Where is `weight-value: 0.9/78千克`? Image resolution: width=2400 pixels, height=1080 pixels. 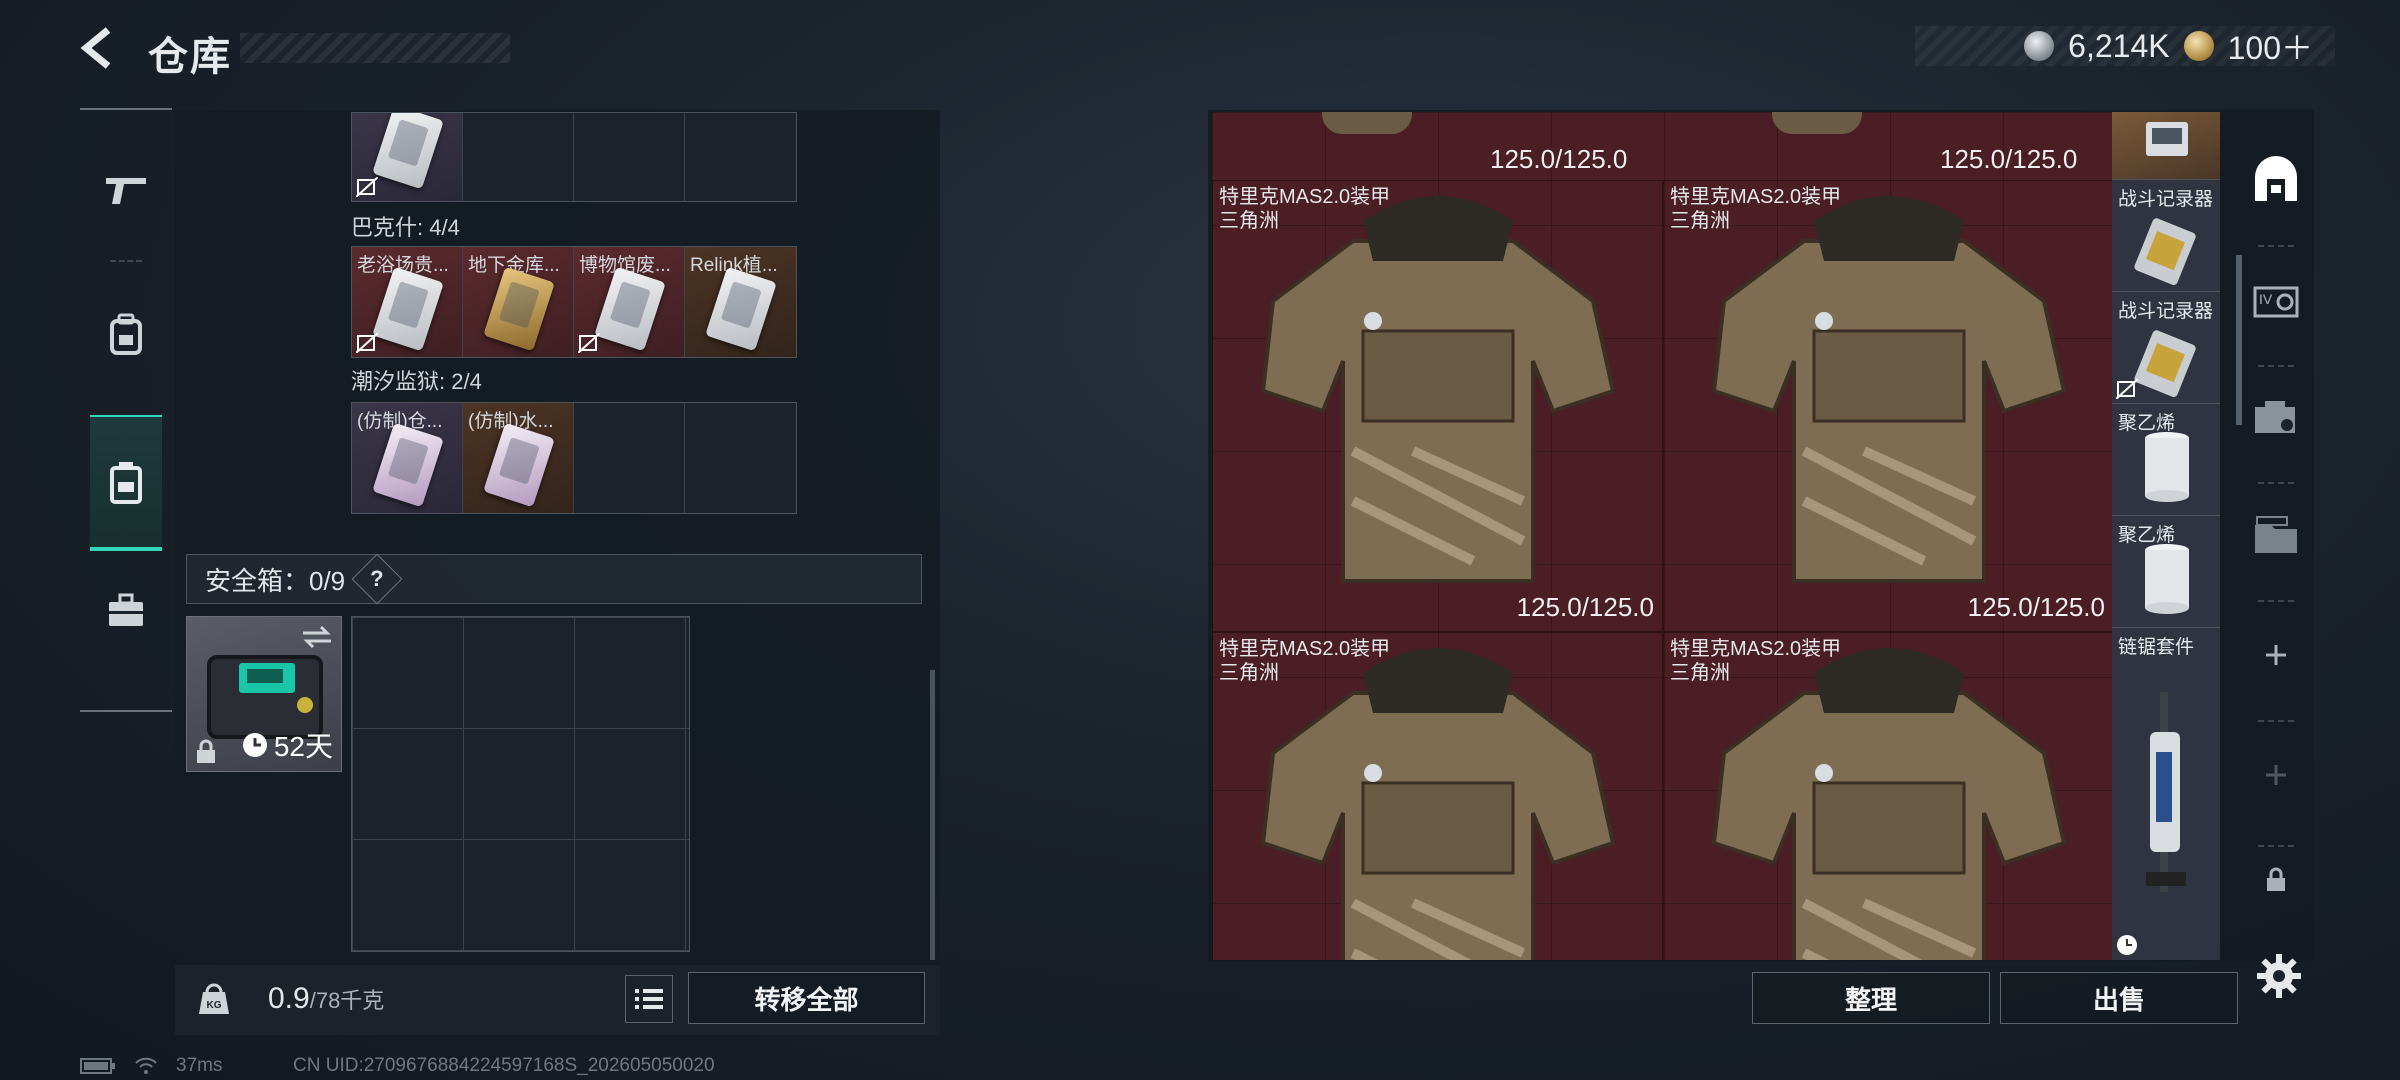
weight-value: 0.9/78千克 is located at coordinates (326, 998).